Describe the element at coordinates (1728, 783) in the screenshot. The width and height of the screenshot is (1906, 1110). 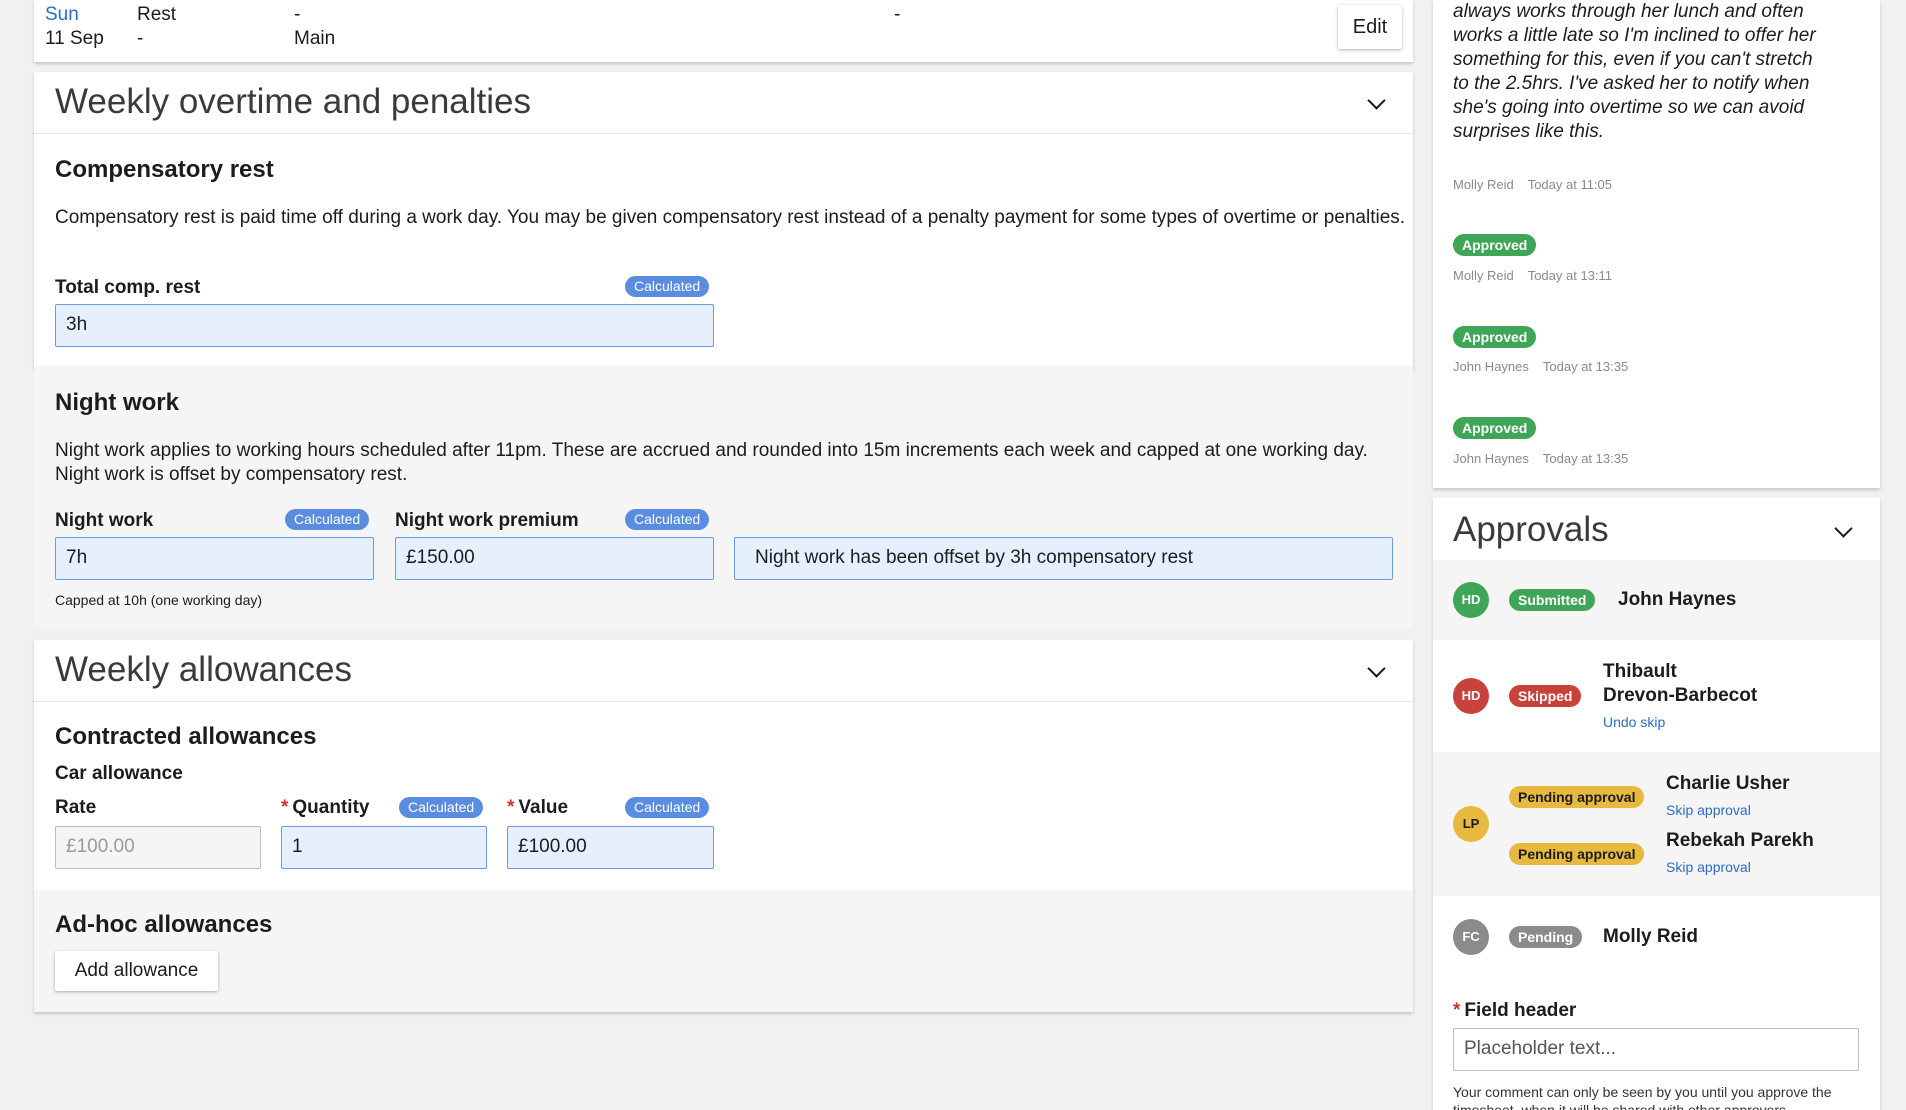
I see `approver-name: Charlie Usher` at that location.